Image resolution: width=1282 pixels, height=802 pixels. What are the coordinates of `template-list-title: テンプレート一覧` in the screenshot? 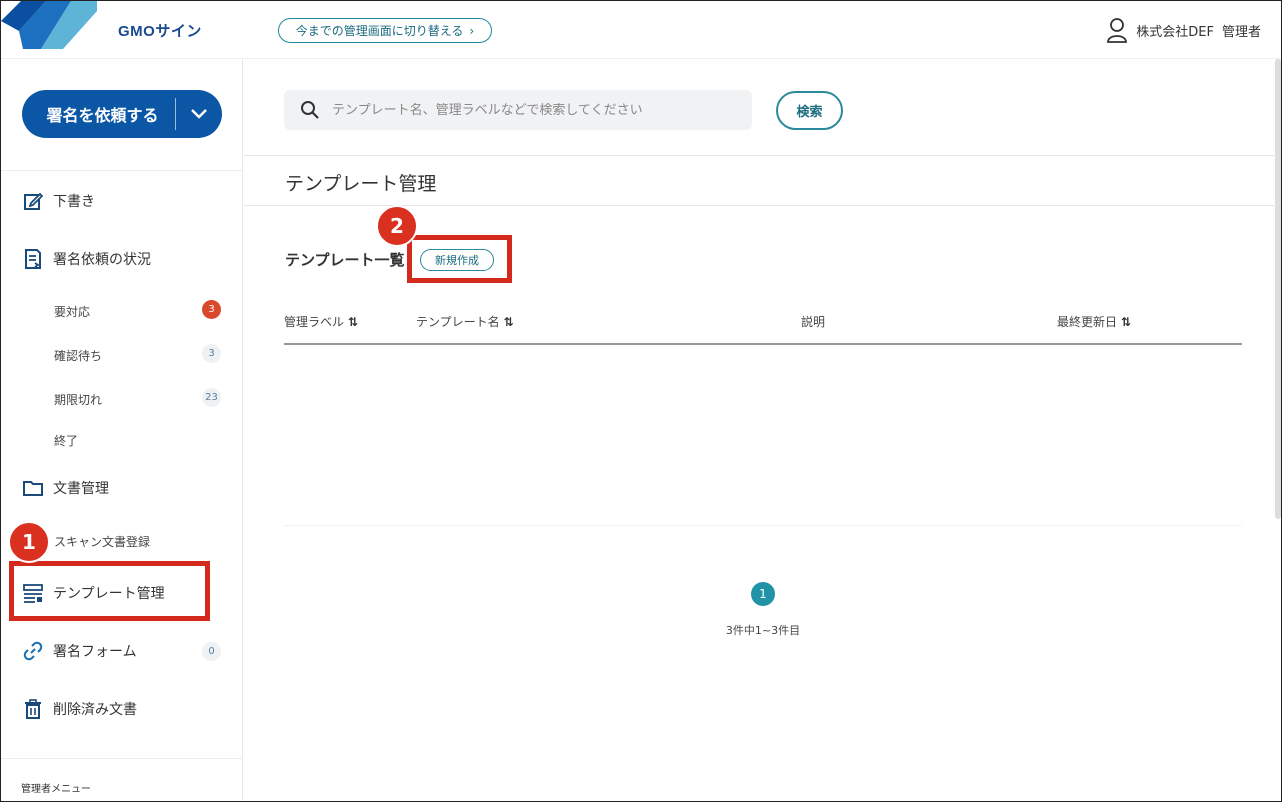 It's located at (345, 260).